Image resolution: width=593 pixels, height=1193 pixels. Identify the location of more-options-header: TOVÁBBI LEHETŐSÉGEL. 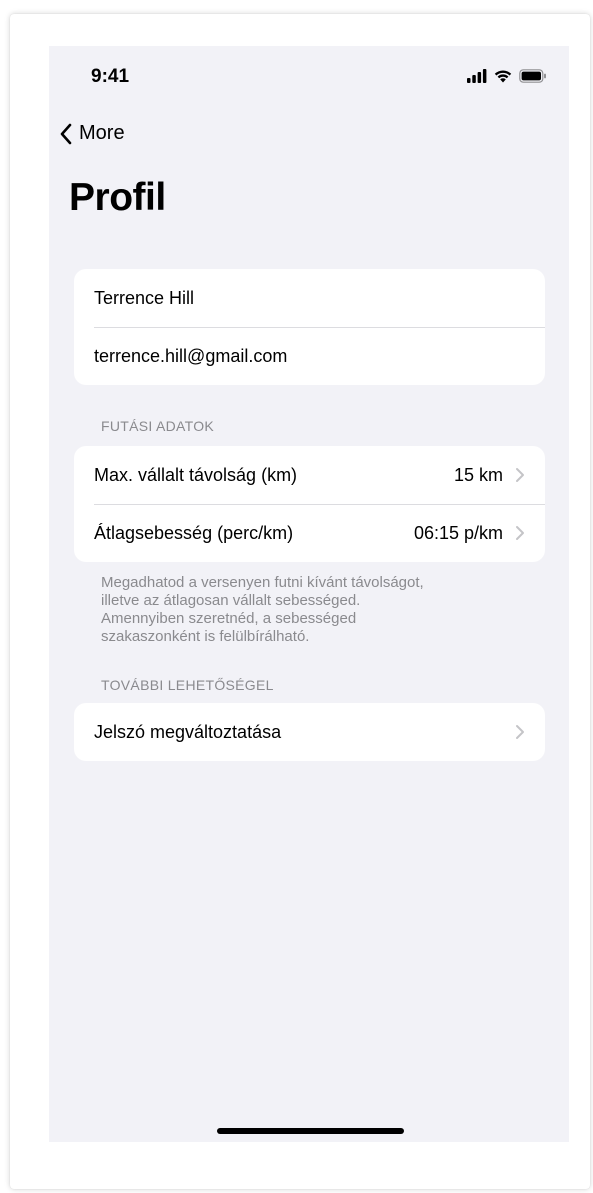
(187, 685).